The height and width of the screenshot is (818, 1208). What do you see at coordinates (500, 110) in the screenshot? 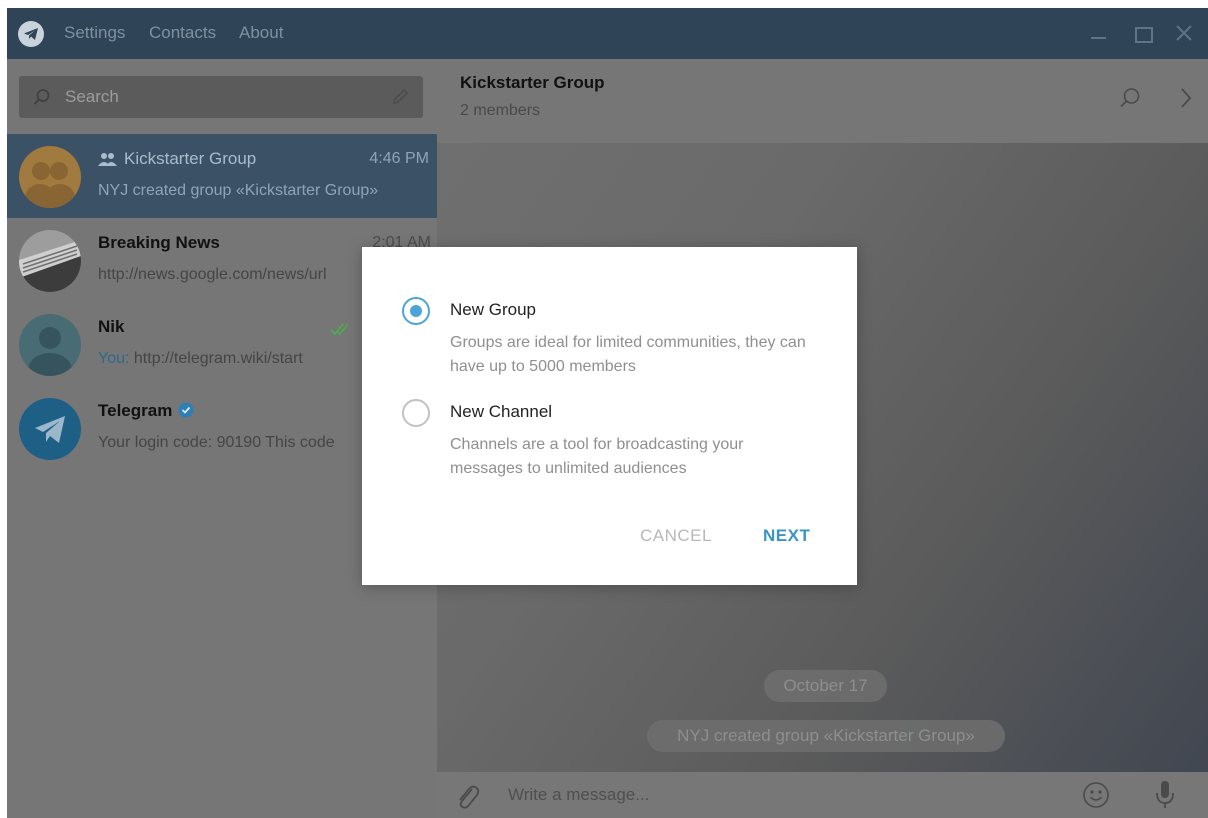
I see `chat-member-count: 2 members` at bounding box center [500, 110].